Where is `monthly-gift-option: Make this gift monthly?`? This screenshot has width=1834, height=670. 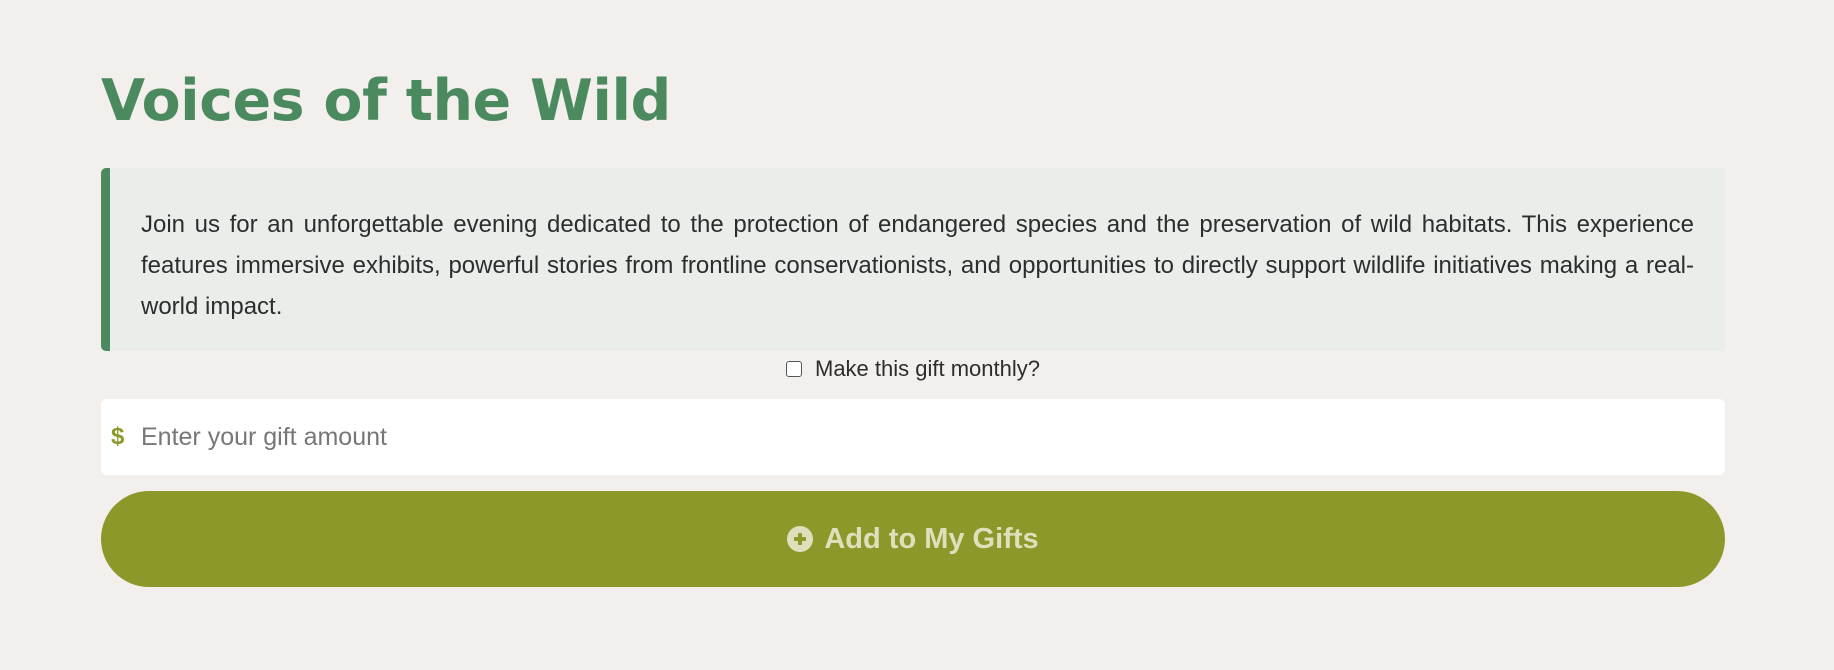
monthly-gift-option: Make this gift monthly? is located at coordinates (913, 369).